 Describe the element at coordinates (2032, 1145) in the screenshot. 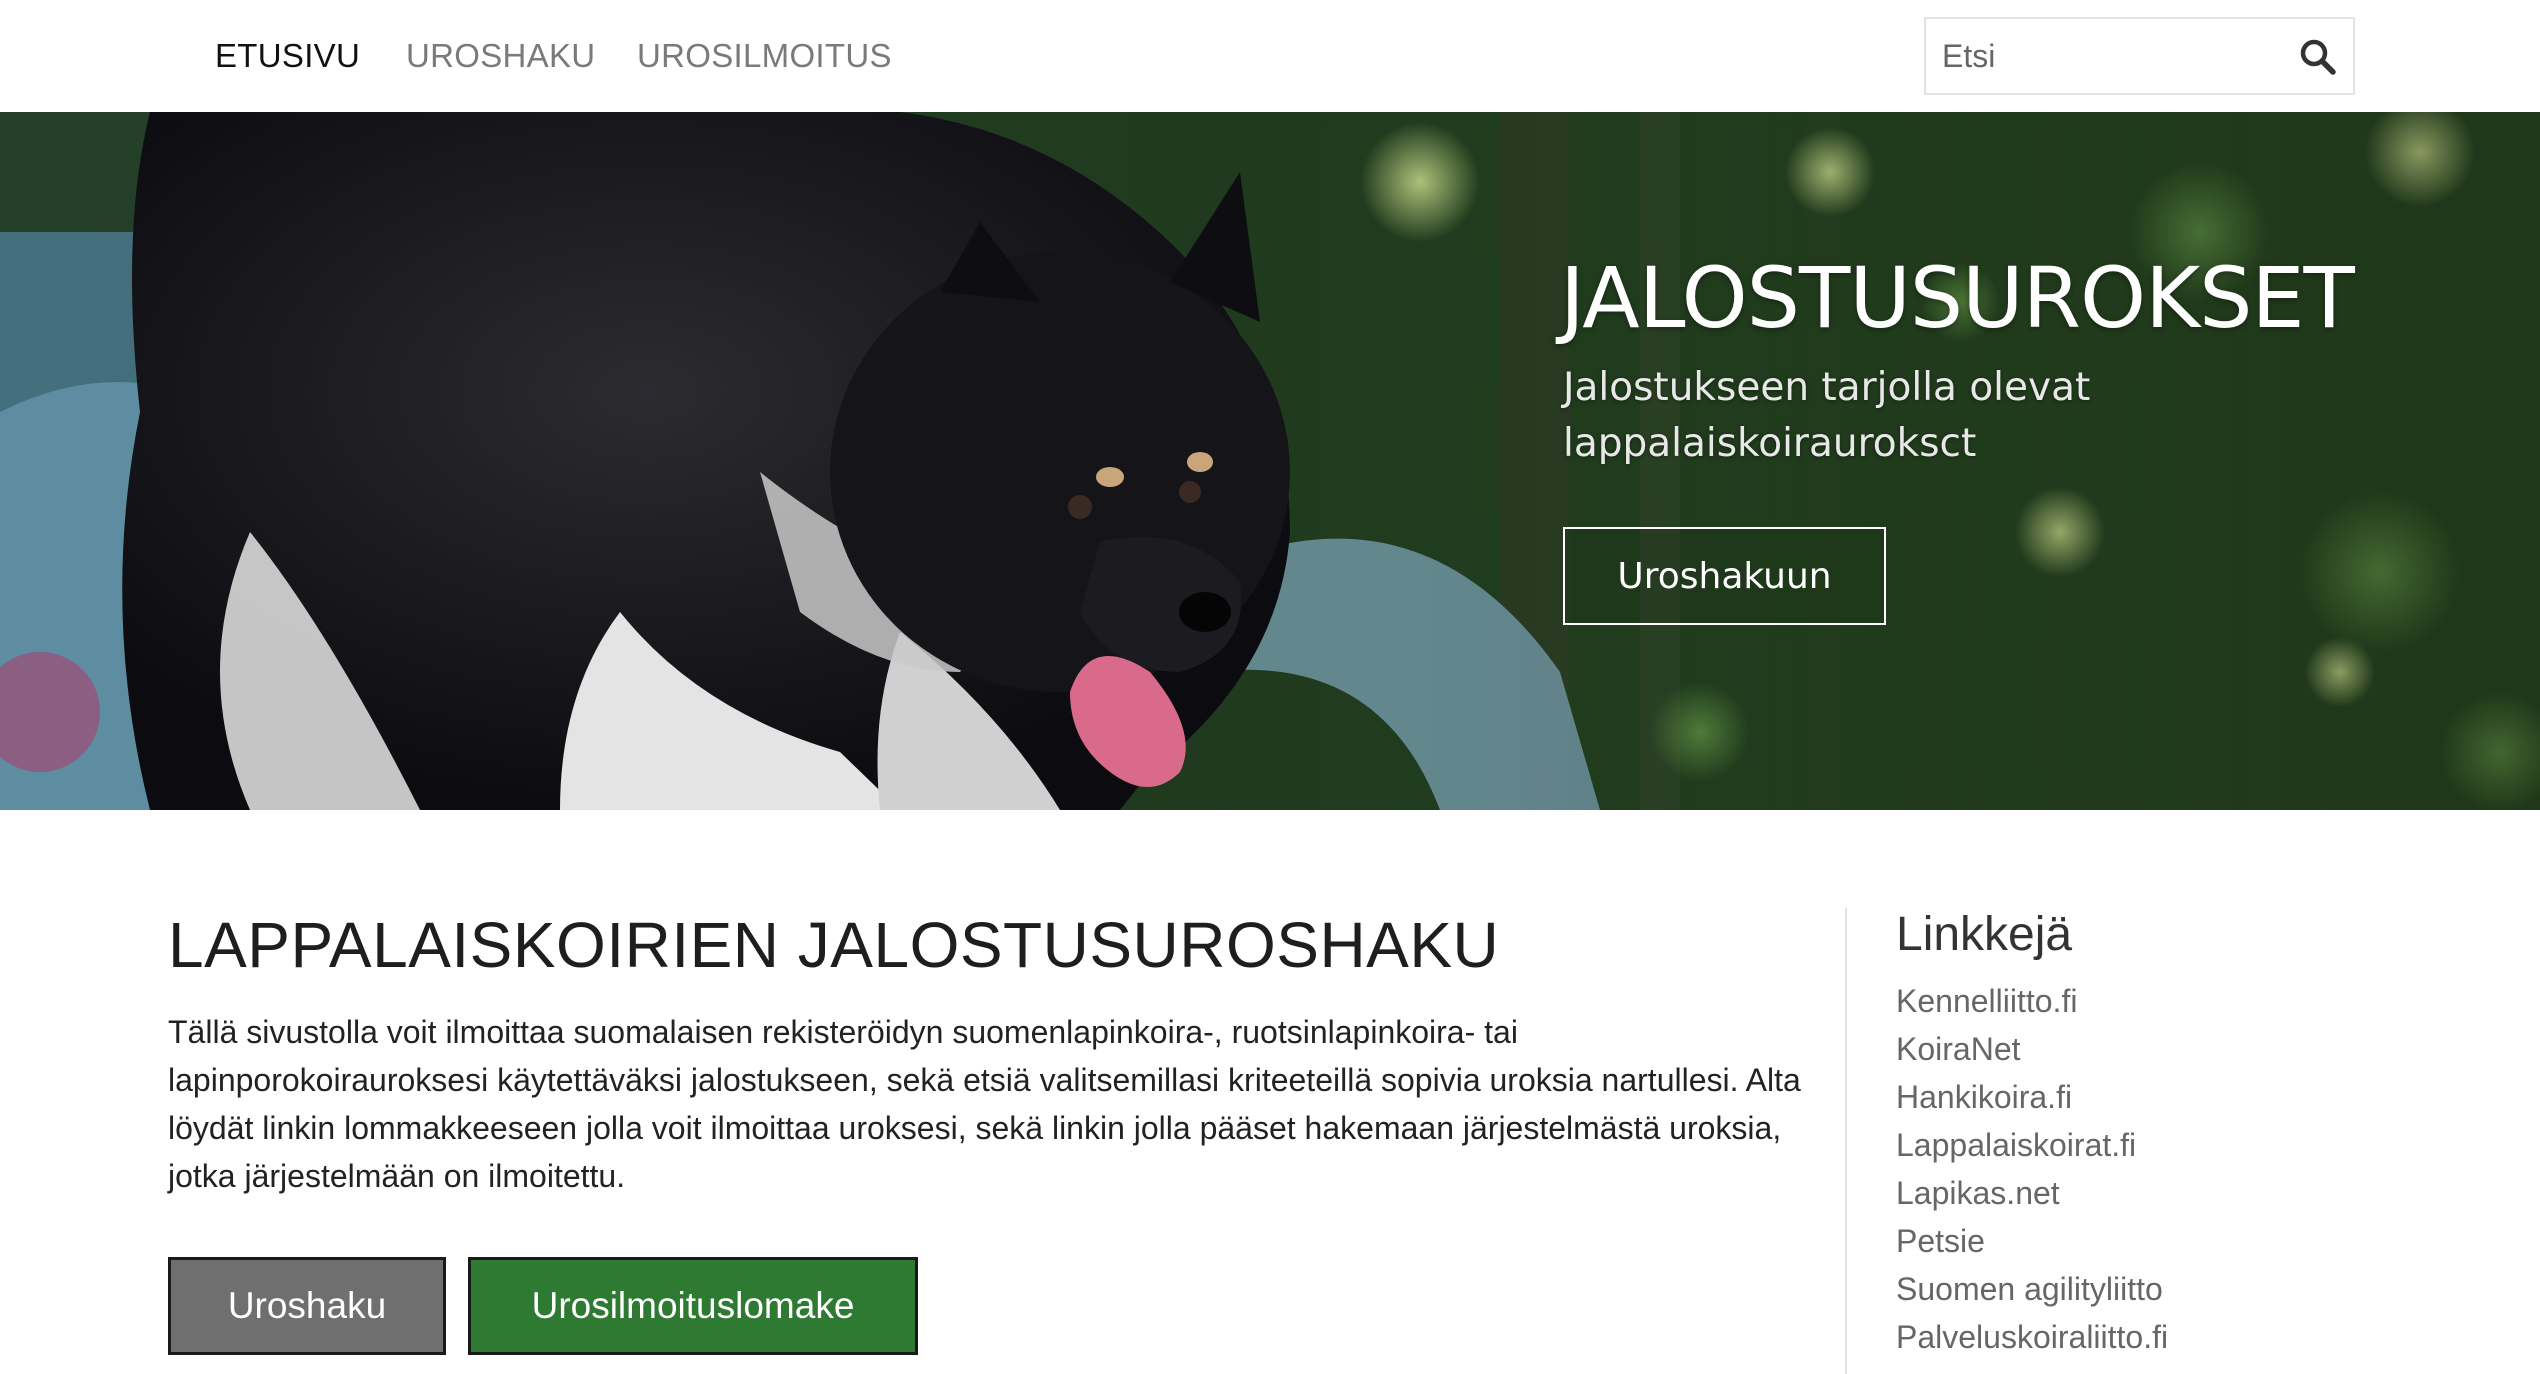

I see `link-lappalaiskoirat: Lappalaiskoirat.fi` at that location.